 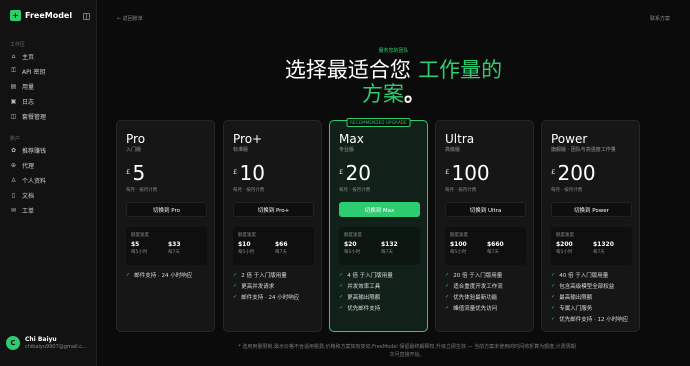 I want to click on feature-text: 包含高级模型全部权益, so click(x=587, y=287).